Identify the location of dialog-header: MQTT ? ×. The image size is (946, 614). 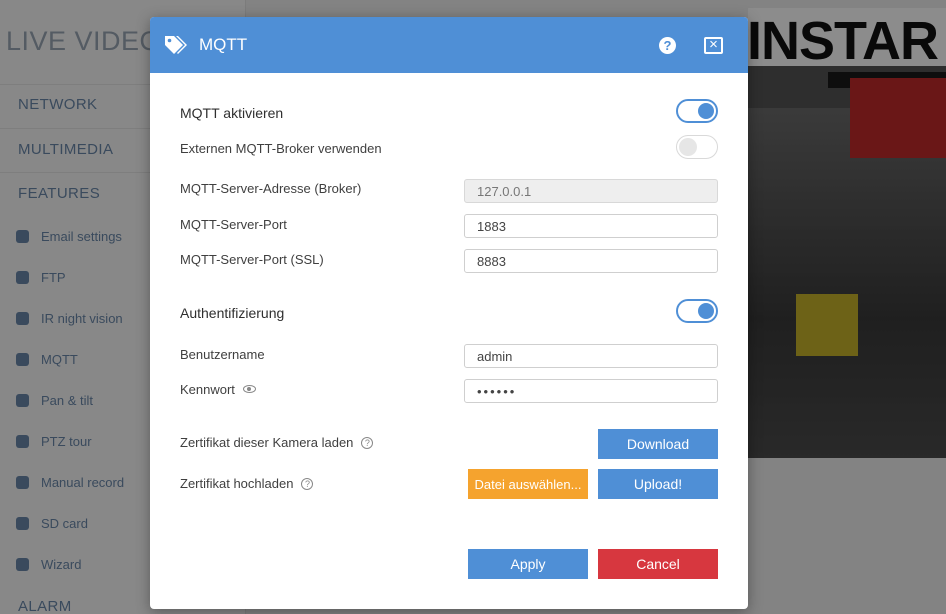
(449, 45).